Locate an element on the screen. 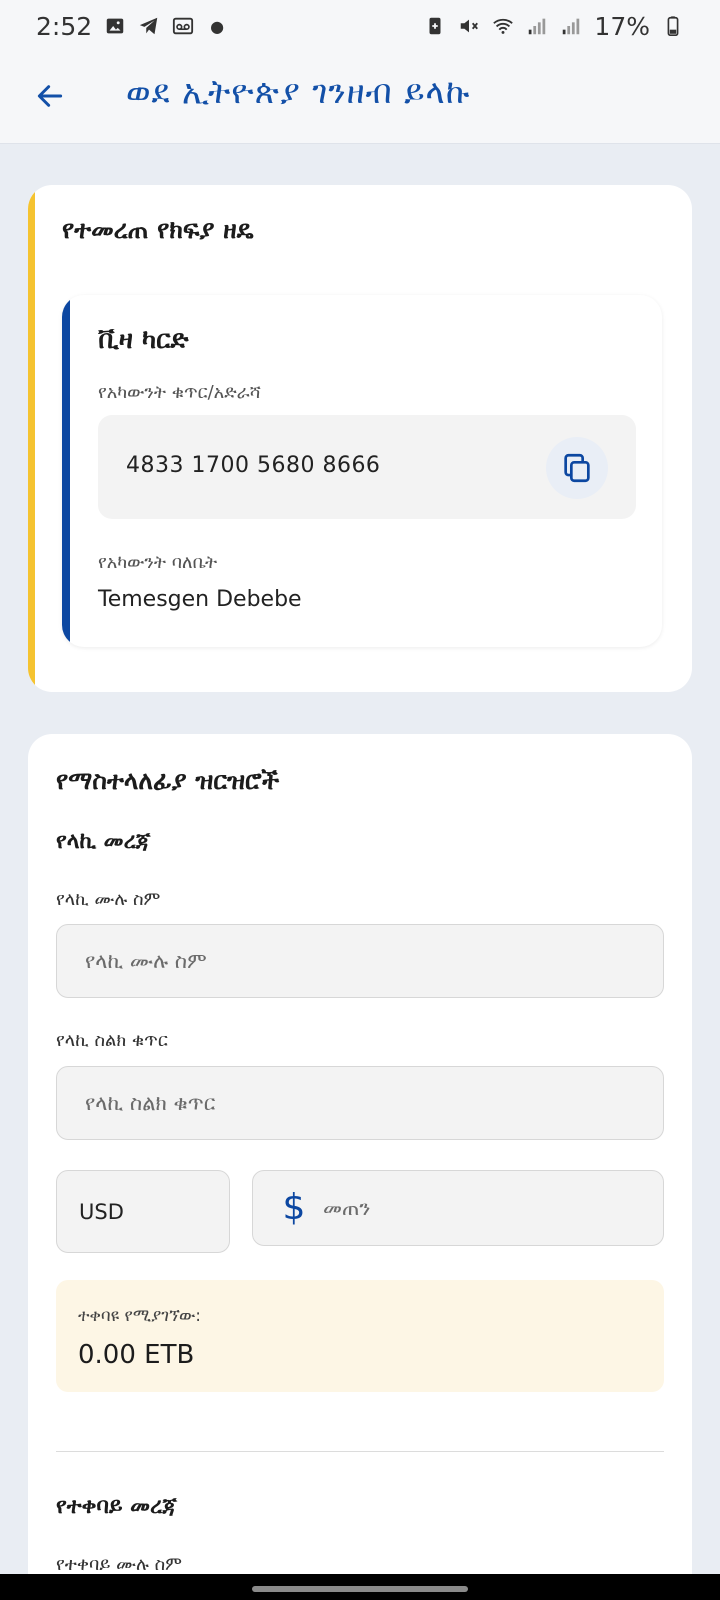 This screenshot has width=720, height=1600. sender-phone-input is located at coordinates (360, 1103).